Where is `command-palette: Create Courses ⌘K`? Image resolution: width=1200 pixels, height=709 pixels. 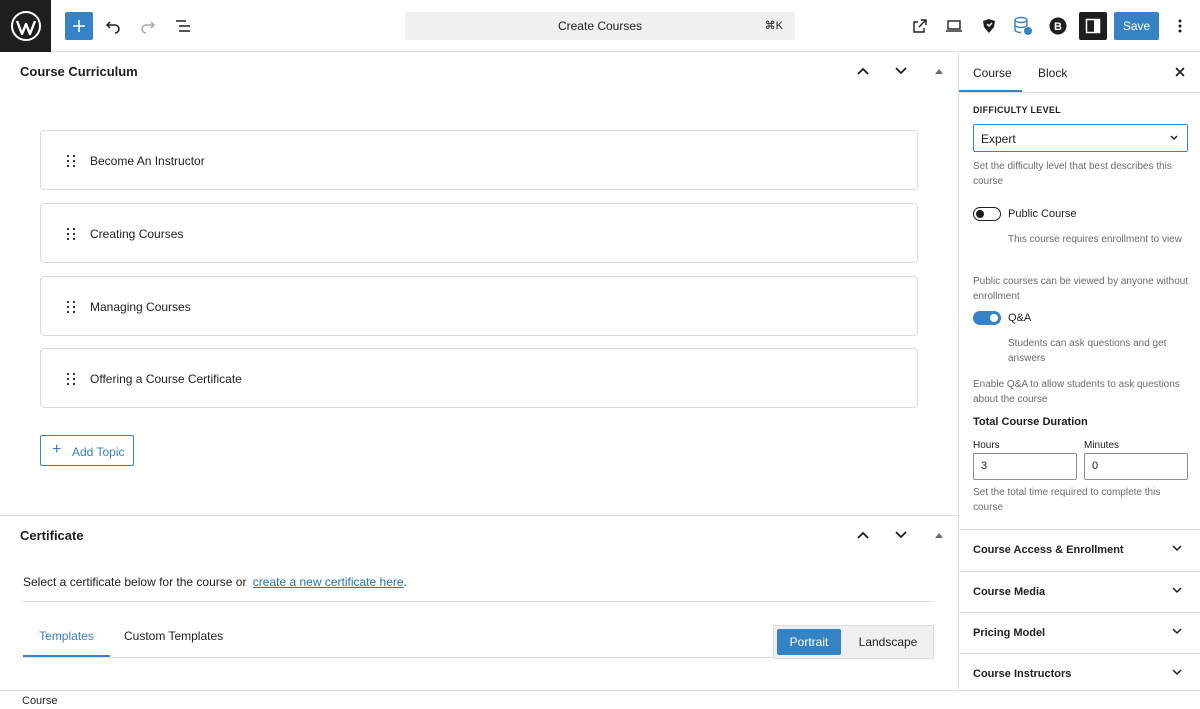 command-palette: Create Courses ⌘K is located at coordinates (600, 26).